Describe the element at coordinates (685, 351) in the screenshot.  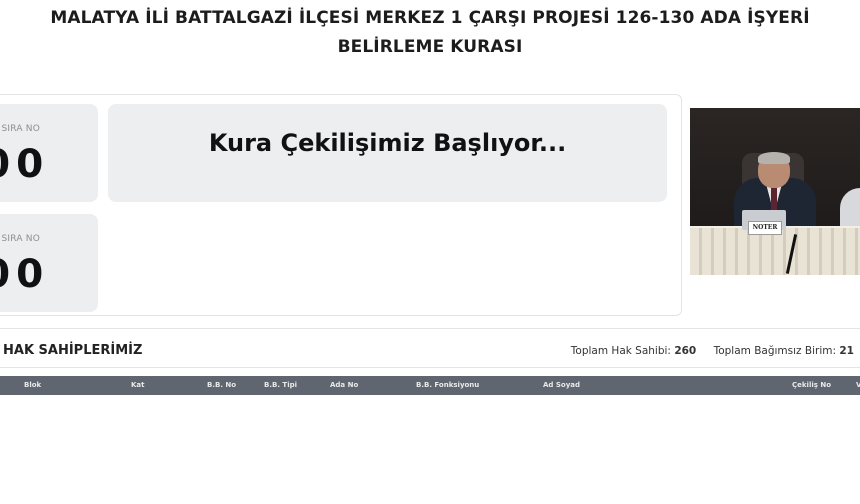
I see `total-owners-value: 260` at that location.